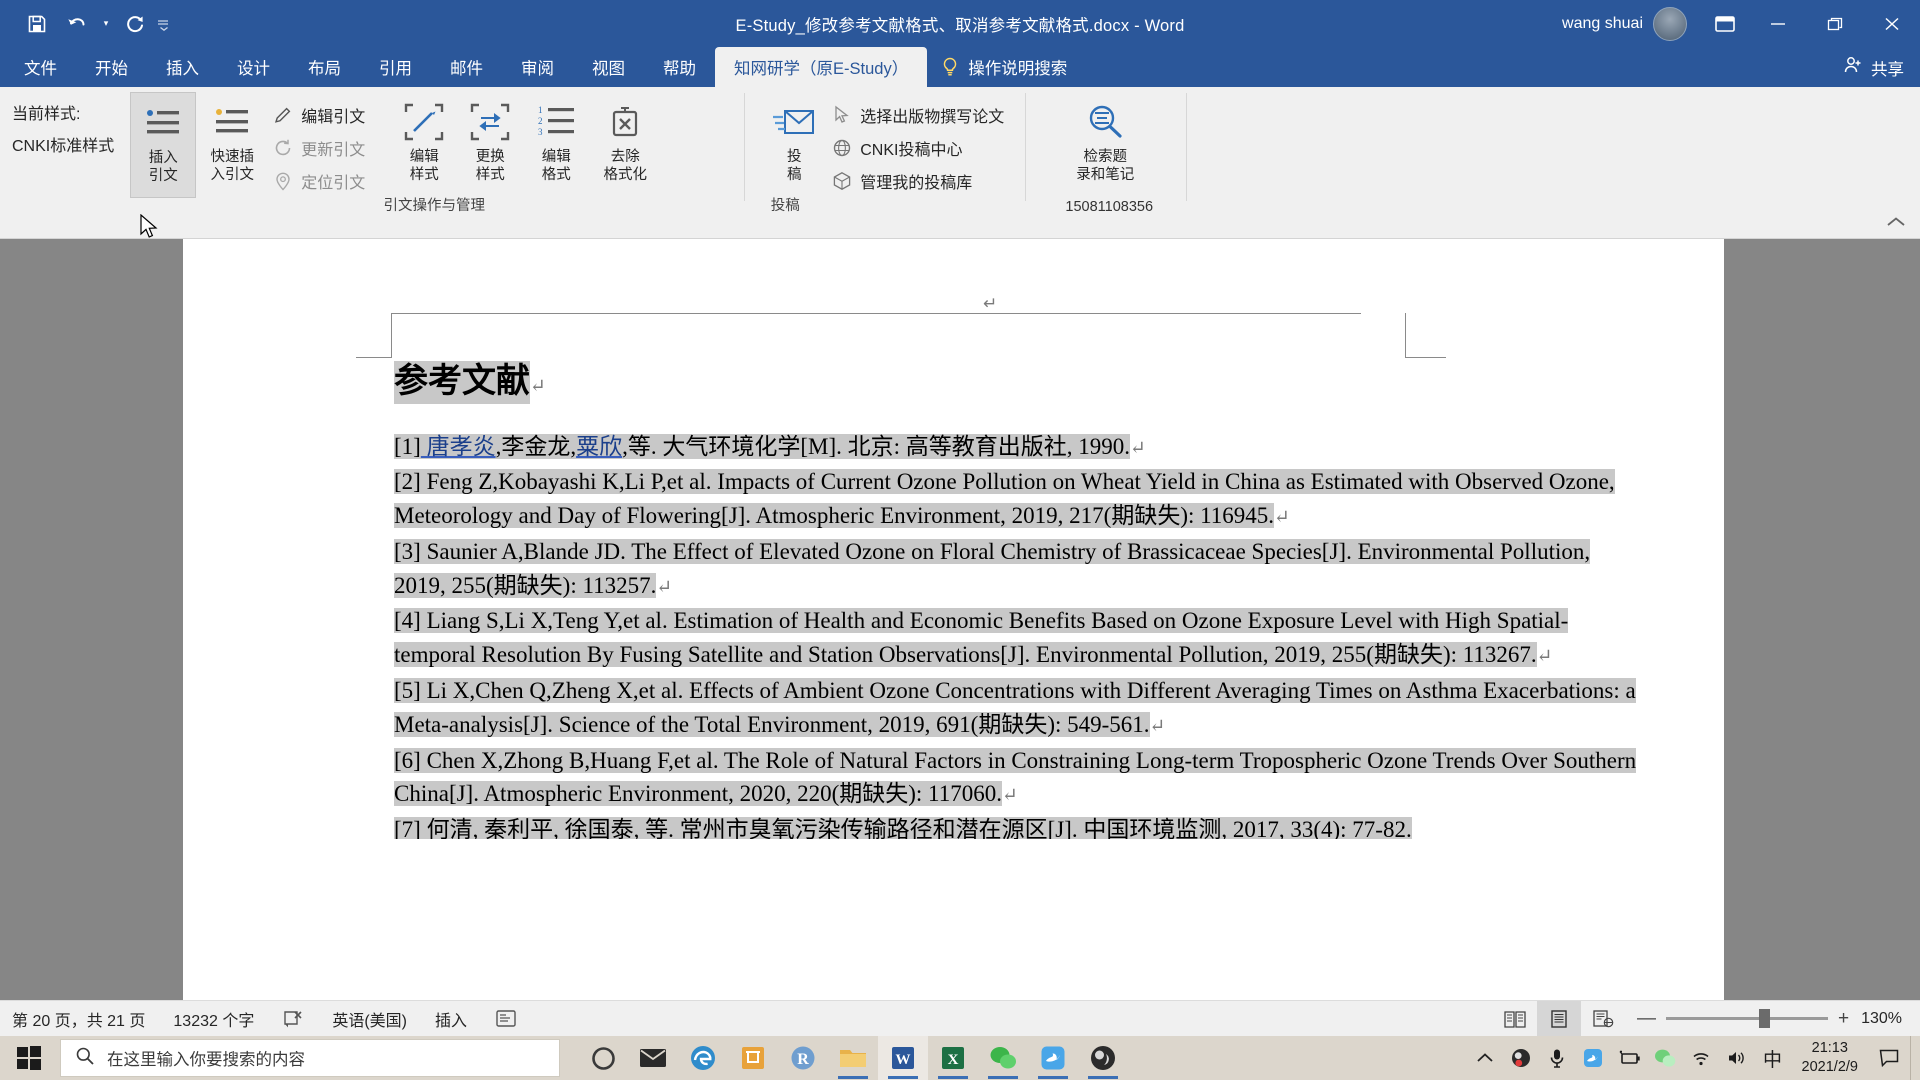  I want to click on wechat-tray-icon, so click(1665, 1058).